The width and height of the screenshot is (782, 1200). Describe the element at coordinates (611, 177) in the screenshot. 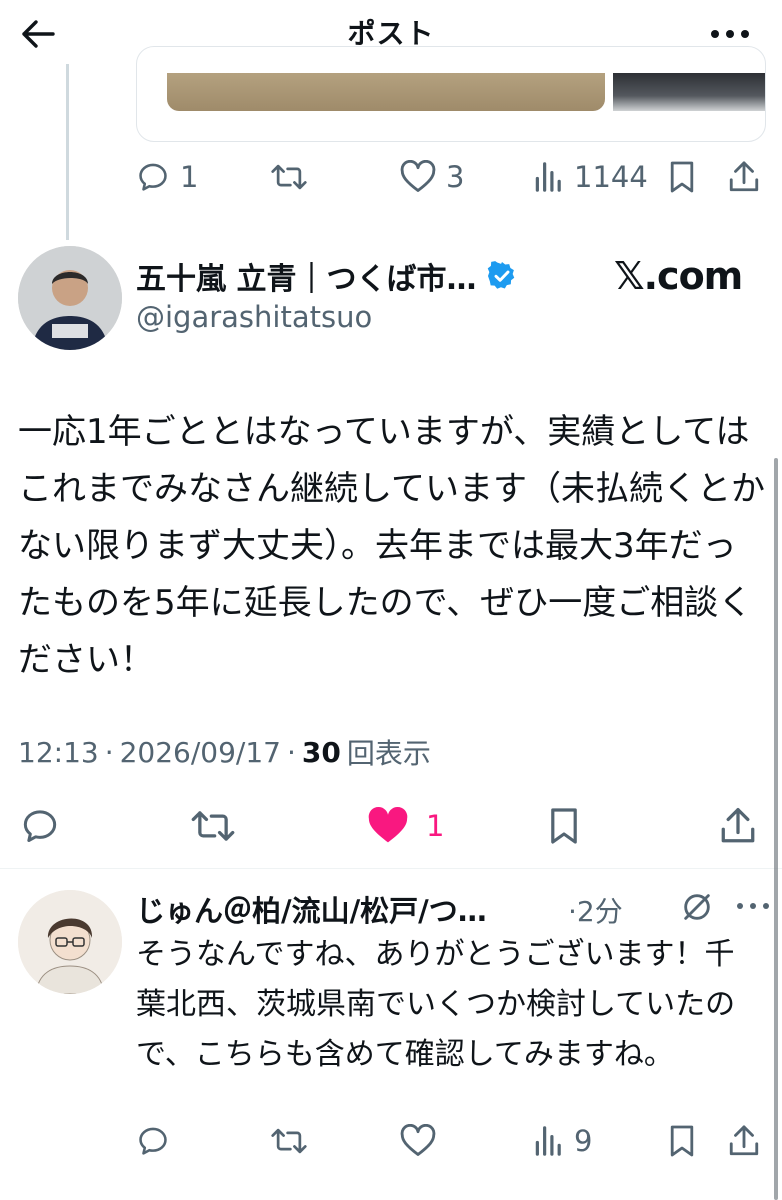

I see `views-count: 1144` at that location.